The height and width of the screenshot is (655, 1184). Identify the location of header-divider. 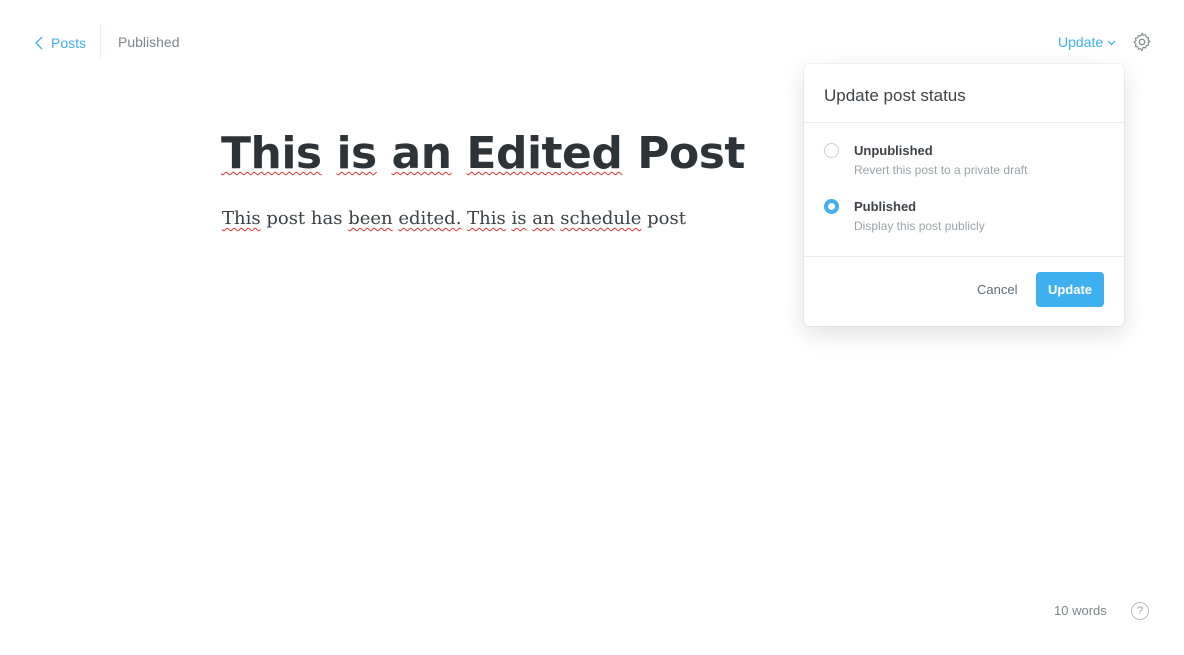
(100, 42).